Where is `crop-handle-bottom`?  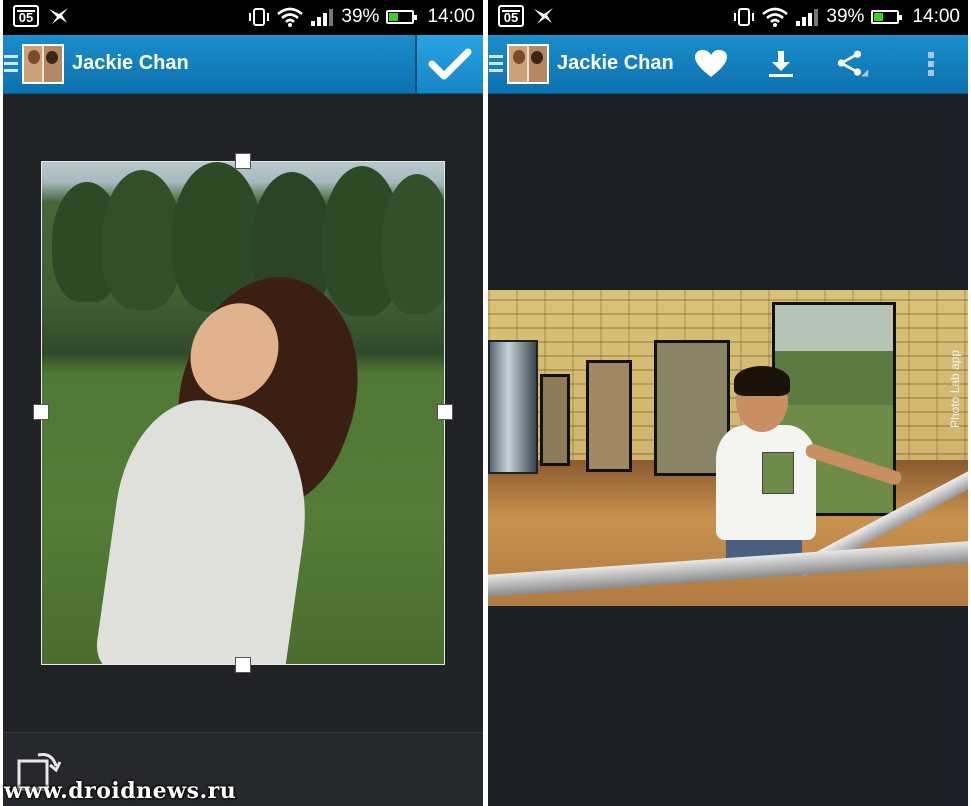
crop-handle-bottom is located at coordinates (243, 665).